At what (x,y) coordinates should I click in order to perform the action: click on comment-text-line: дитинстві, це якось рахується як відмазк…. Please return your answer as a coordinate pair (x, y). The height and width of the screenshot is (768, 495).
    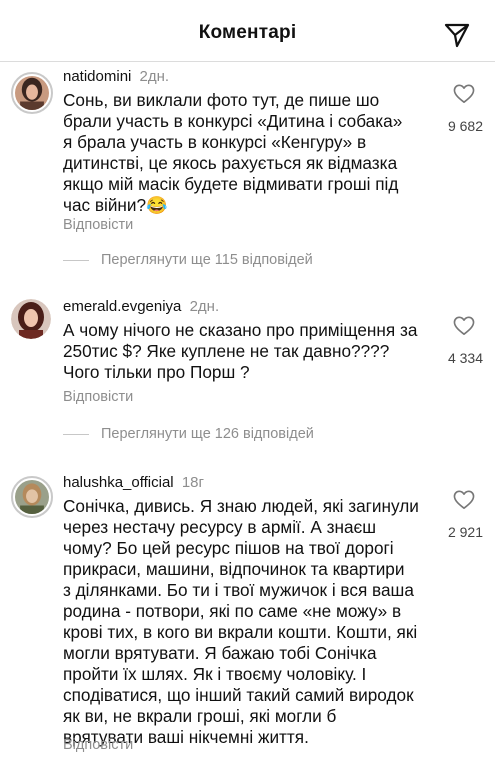
    Looking at the image, I should click on (230, 163).